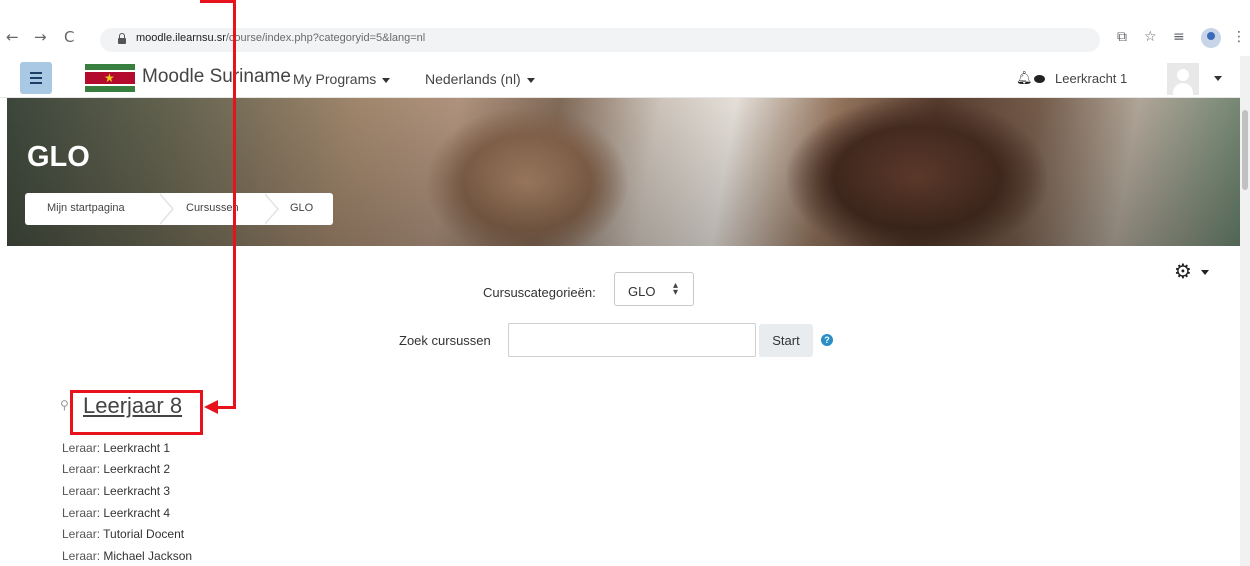 The width and height of the screenshot is (1250, 566). I want to click on annotation-highlight-box, so click(136, 412).